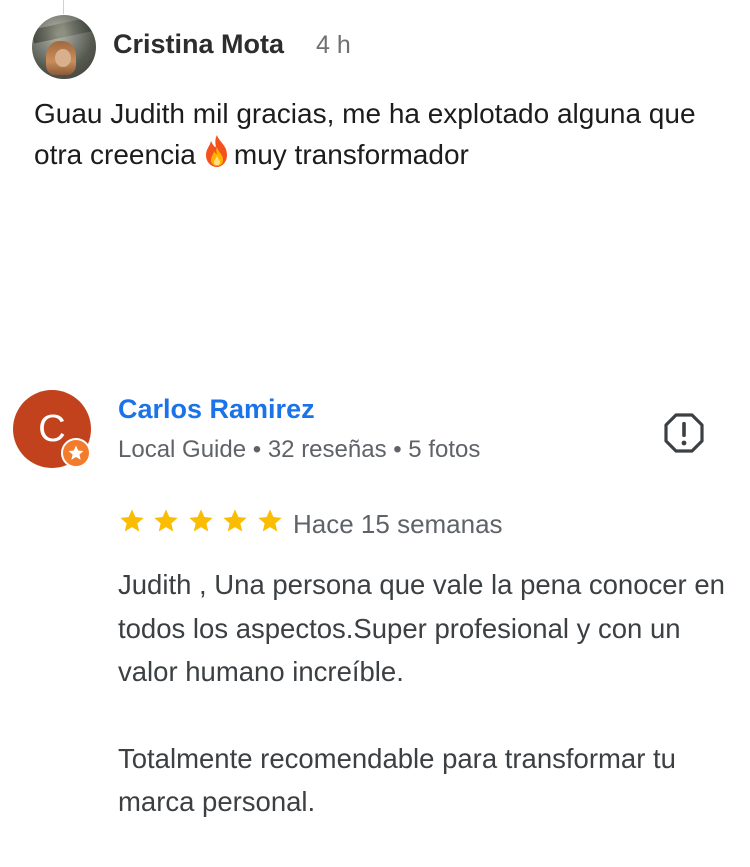  I want to click on avatar-photo-face, so click(63, 58).